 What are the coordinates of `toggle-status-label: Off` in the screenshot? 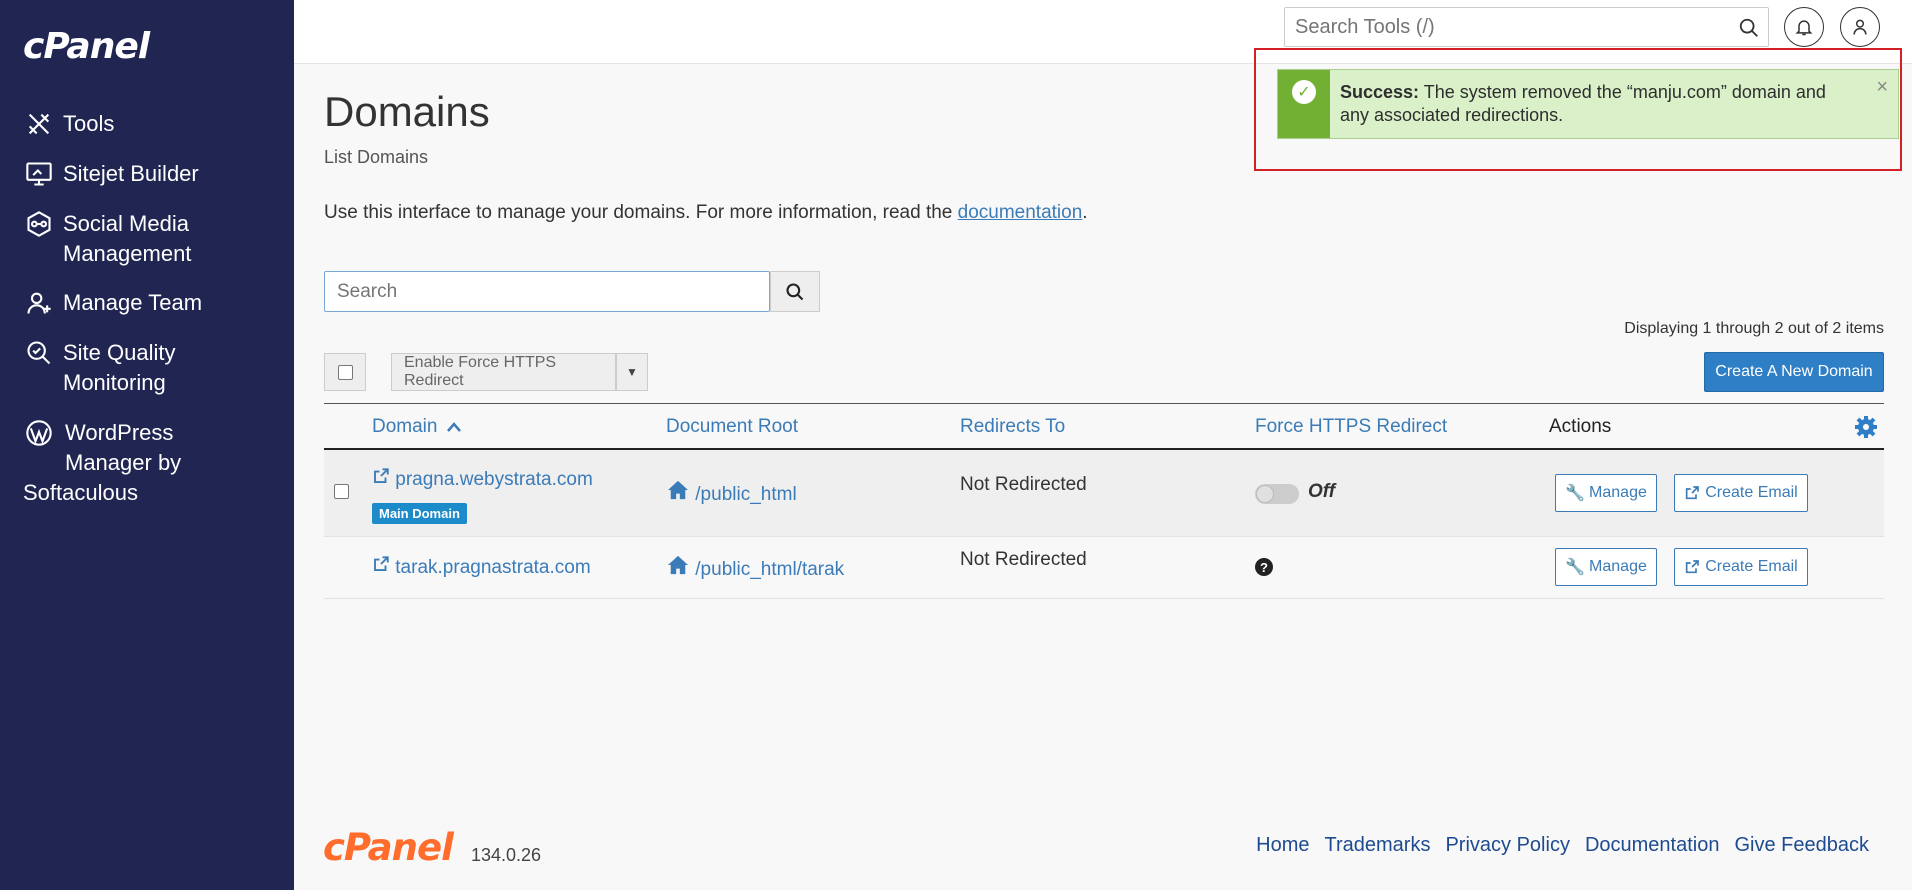 It's located at (1322, 491).